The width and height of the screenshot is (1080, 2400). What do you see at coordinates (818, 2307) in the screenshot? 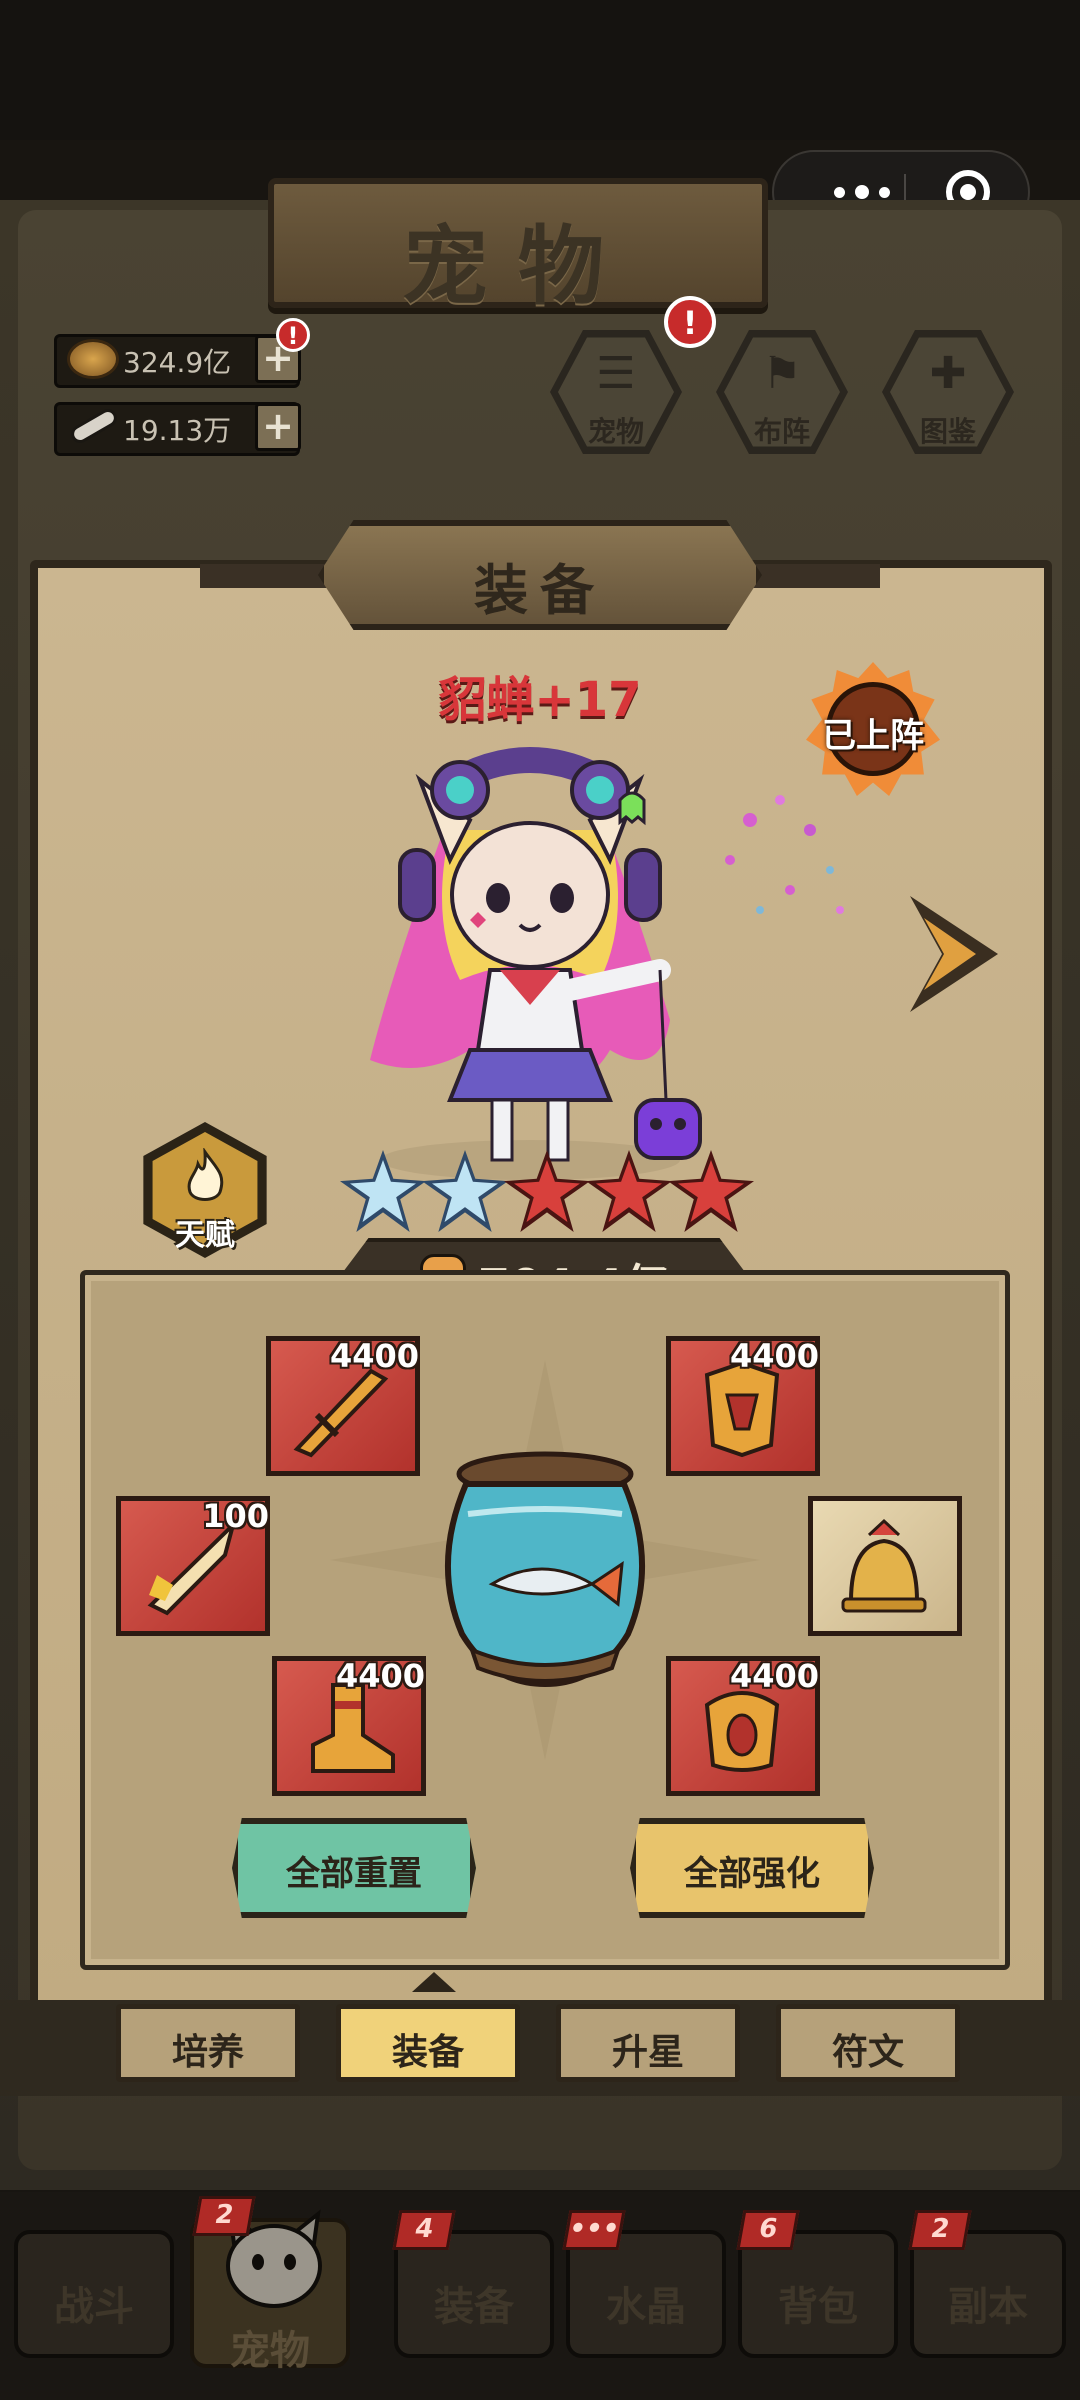
I see `nav-label: 背包` at bounding box center [818, 2307].